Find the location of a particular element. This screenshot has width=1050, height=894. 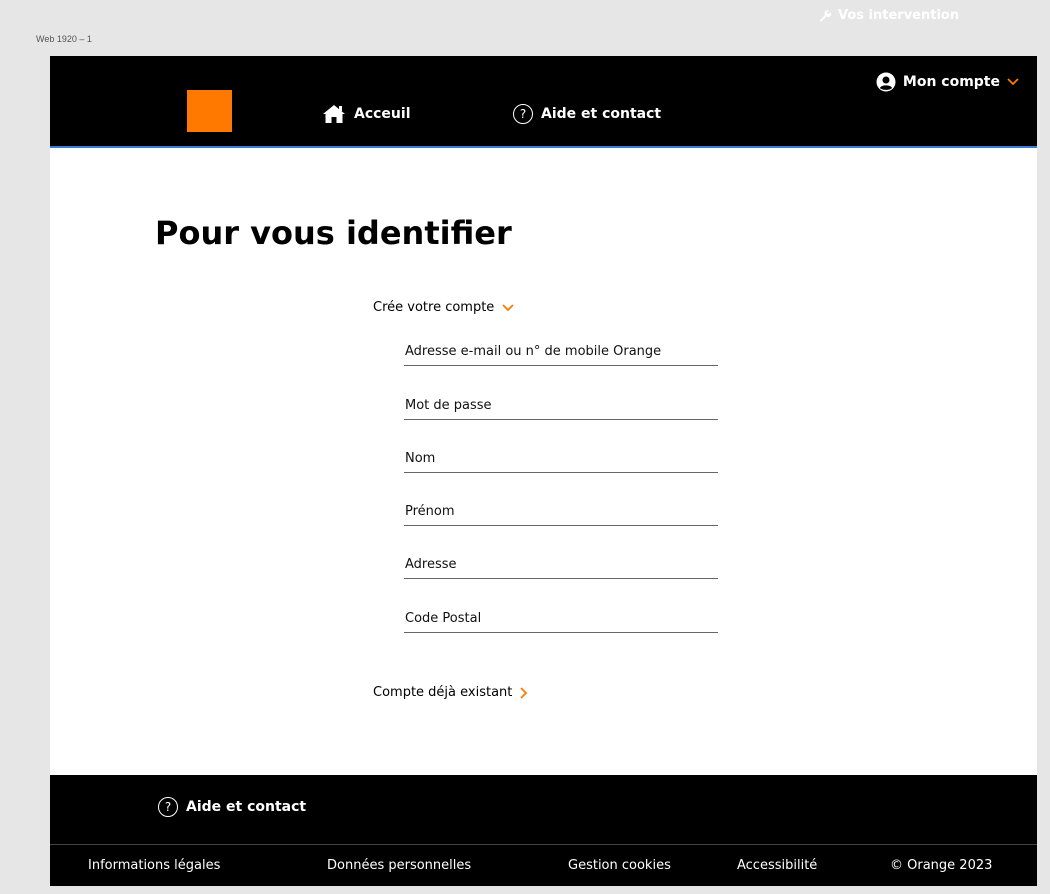

account-menu: Mon compte is located at coordinates (947, 82).